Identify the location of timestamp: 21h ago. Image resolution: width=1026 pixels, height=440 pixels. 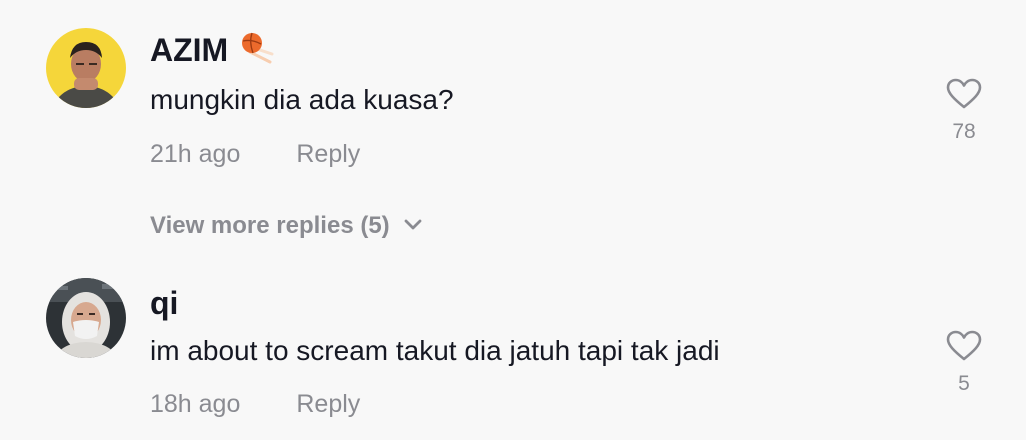
(195, 154).